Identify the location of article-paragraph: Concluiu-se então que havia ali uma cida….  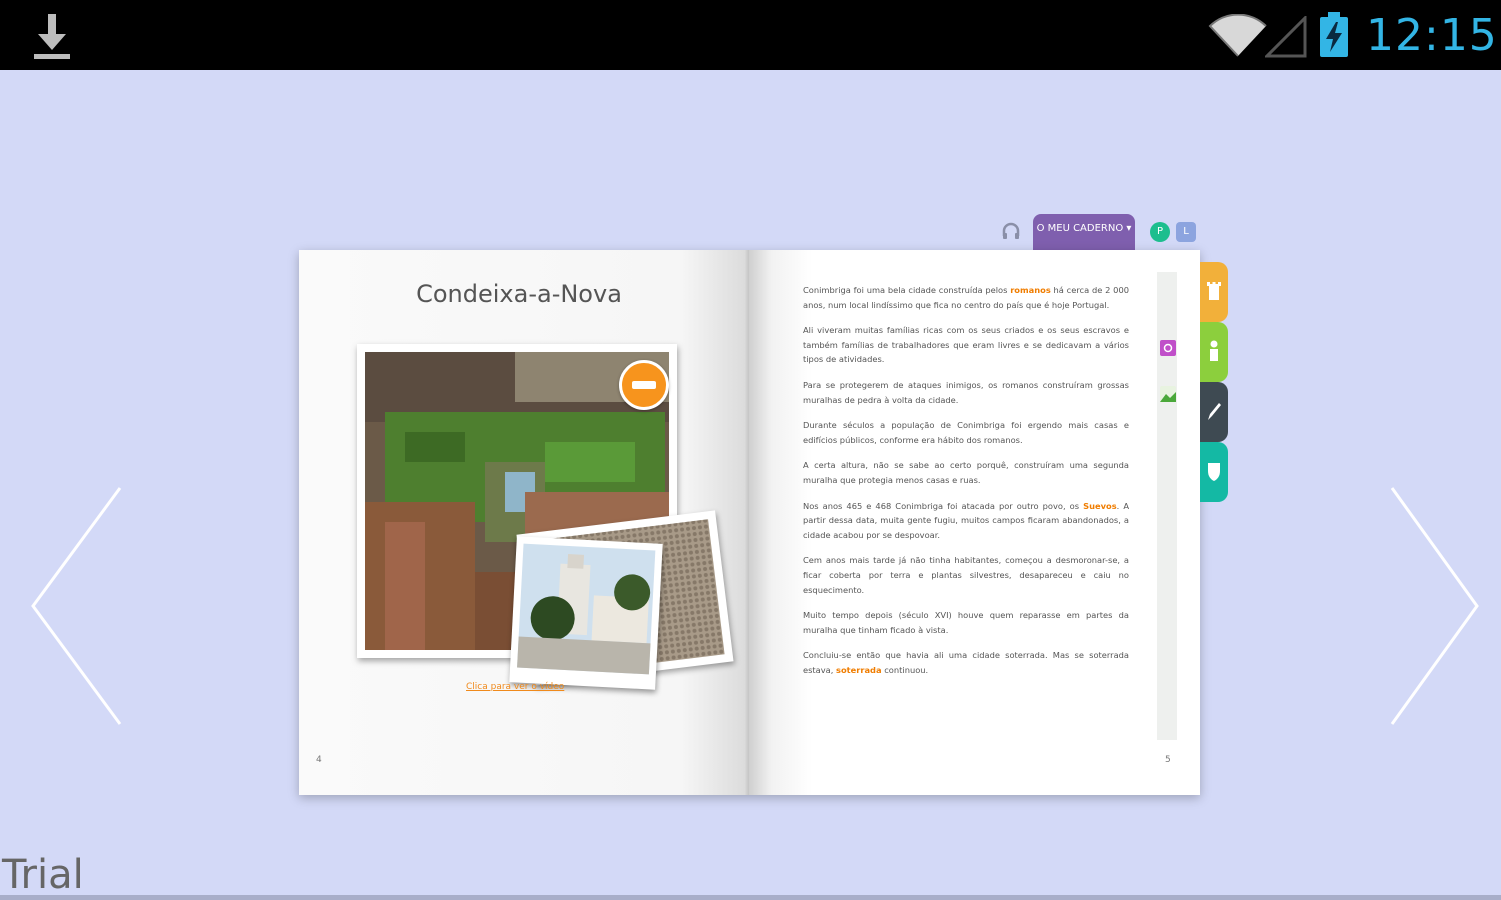
(966, 662).